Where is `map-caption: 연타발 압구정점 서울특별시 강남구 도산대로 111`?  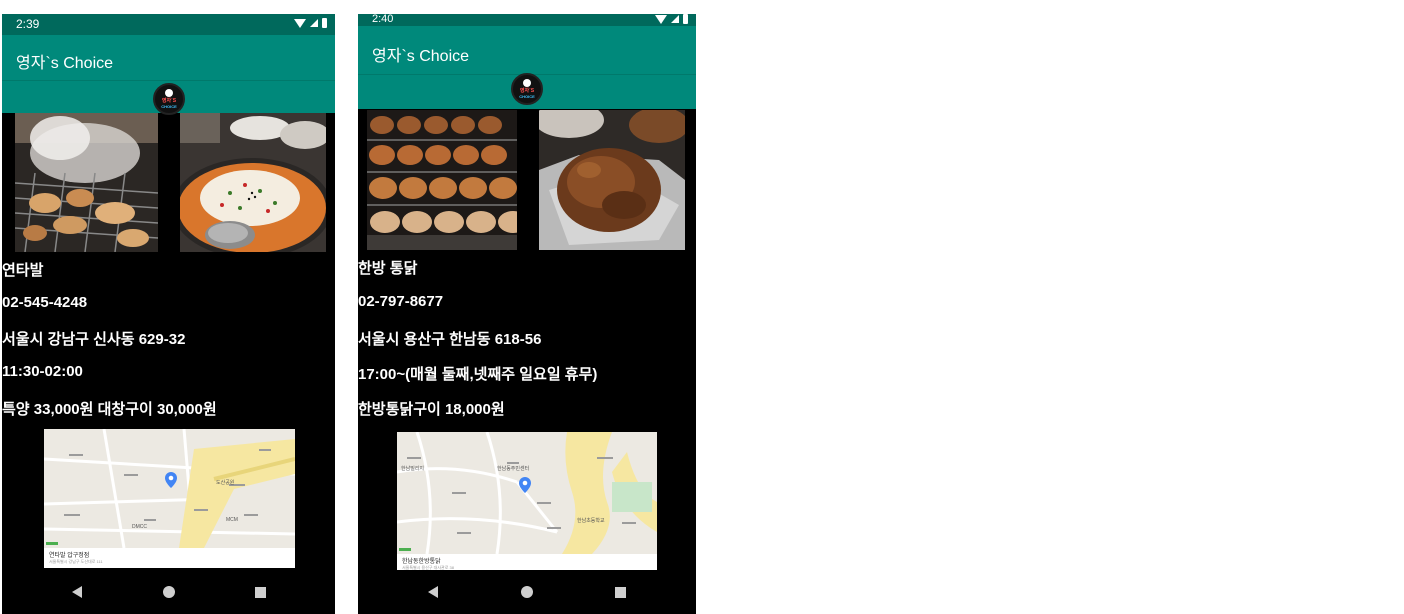 map-caption: 연타발 압구정점 서울특별시 강남구 도산대로 111 is located at coordinates (169, 558).